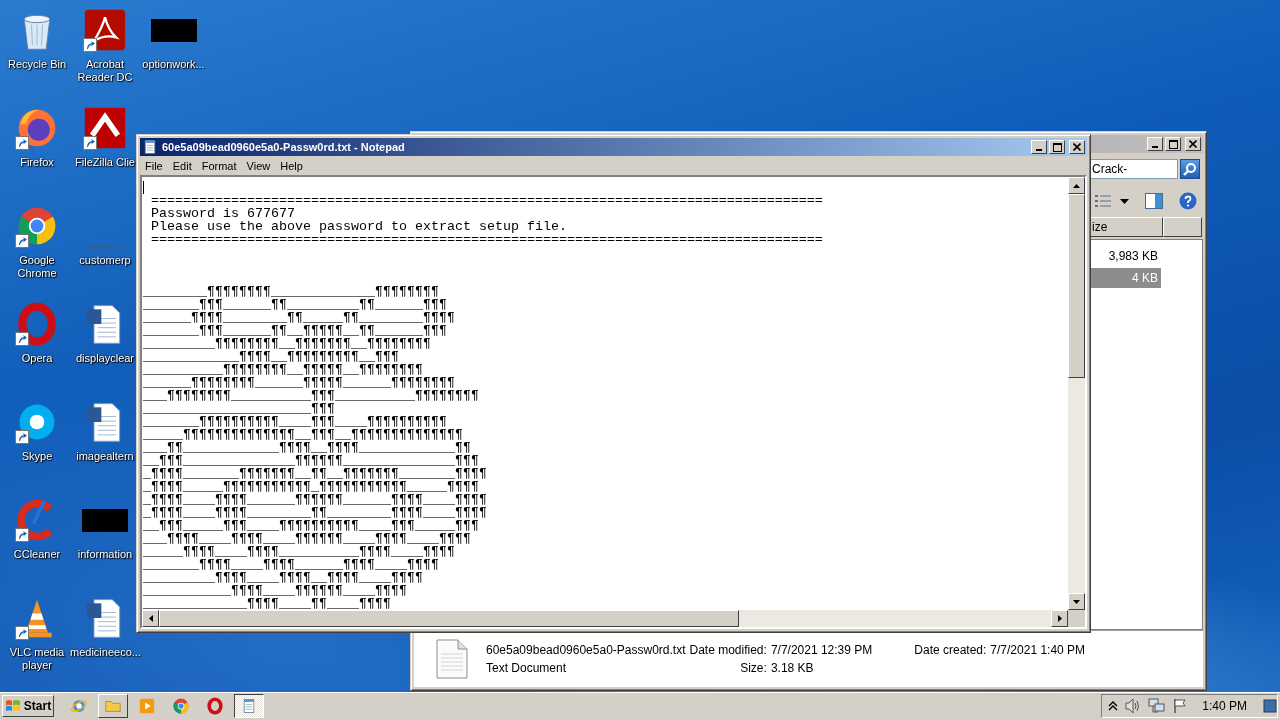 The image size is (1280, 720). What do you see at coordinates (728, 650) in the screenshot?
I see `field-label: Date modified:` at bounding box center [728, 650].